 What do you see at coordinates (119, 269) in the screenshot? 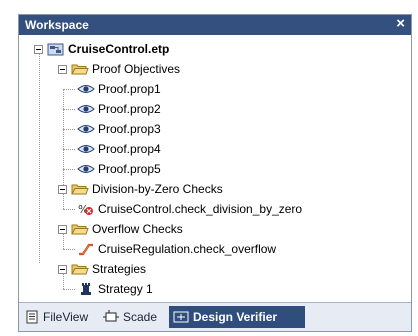
I see `folder-label: Strategies` at bounding box center [119, 269].